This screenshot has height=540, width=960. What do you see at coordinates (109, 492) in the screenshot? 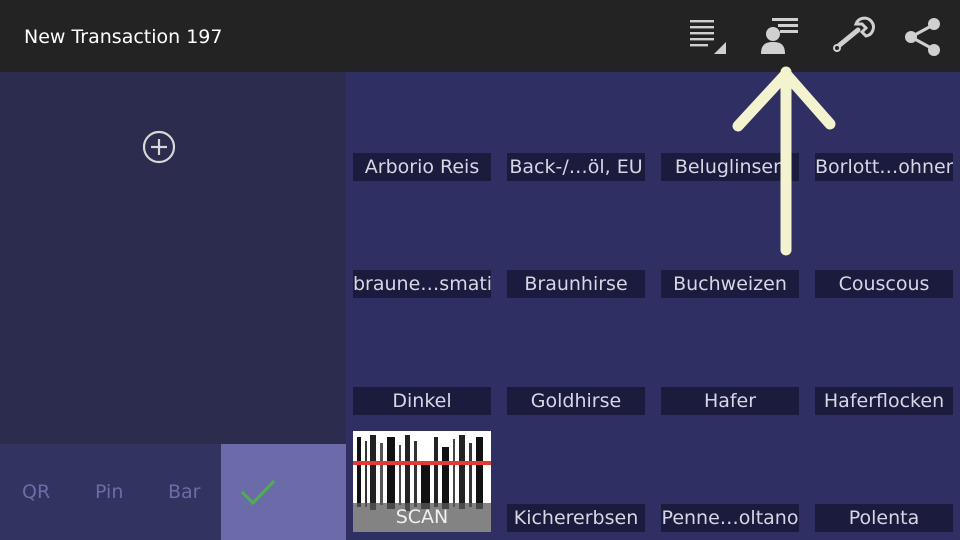
I see `pin-button: Pin` at bounding box center [109, 492].